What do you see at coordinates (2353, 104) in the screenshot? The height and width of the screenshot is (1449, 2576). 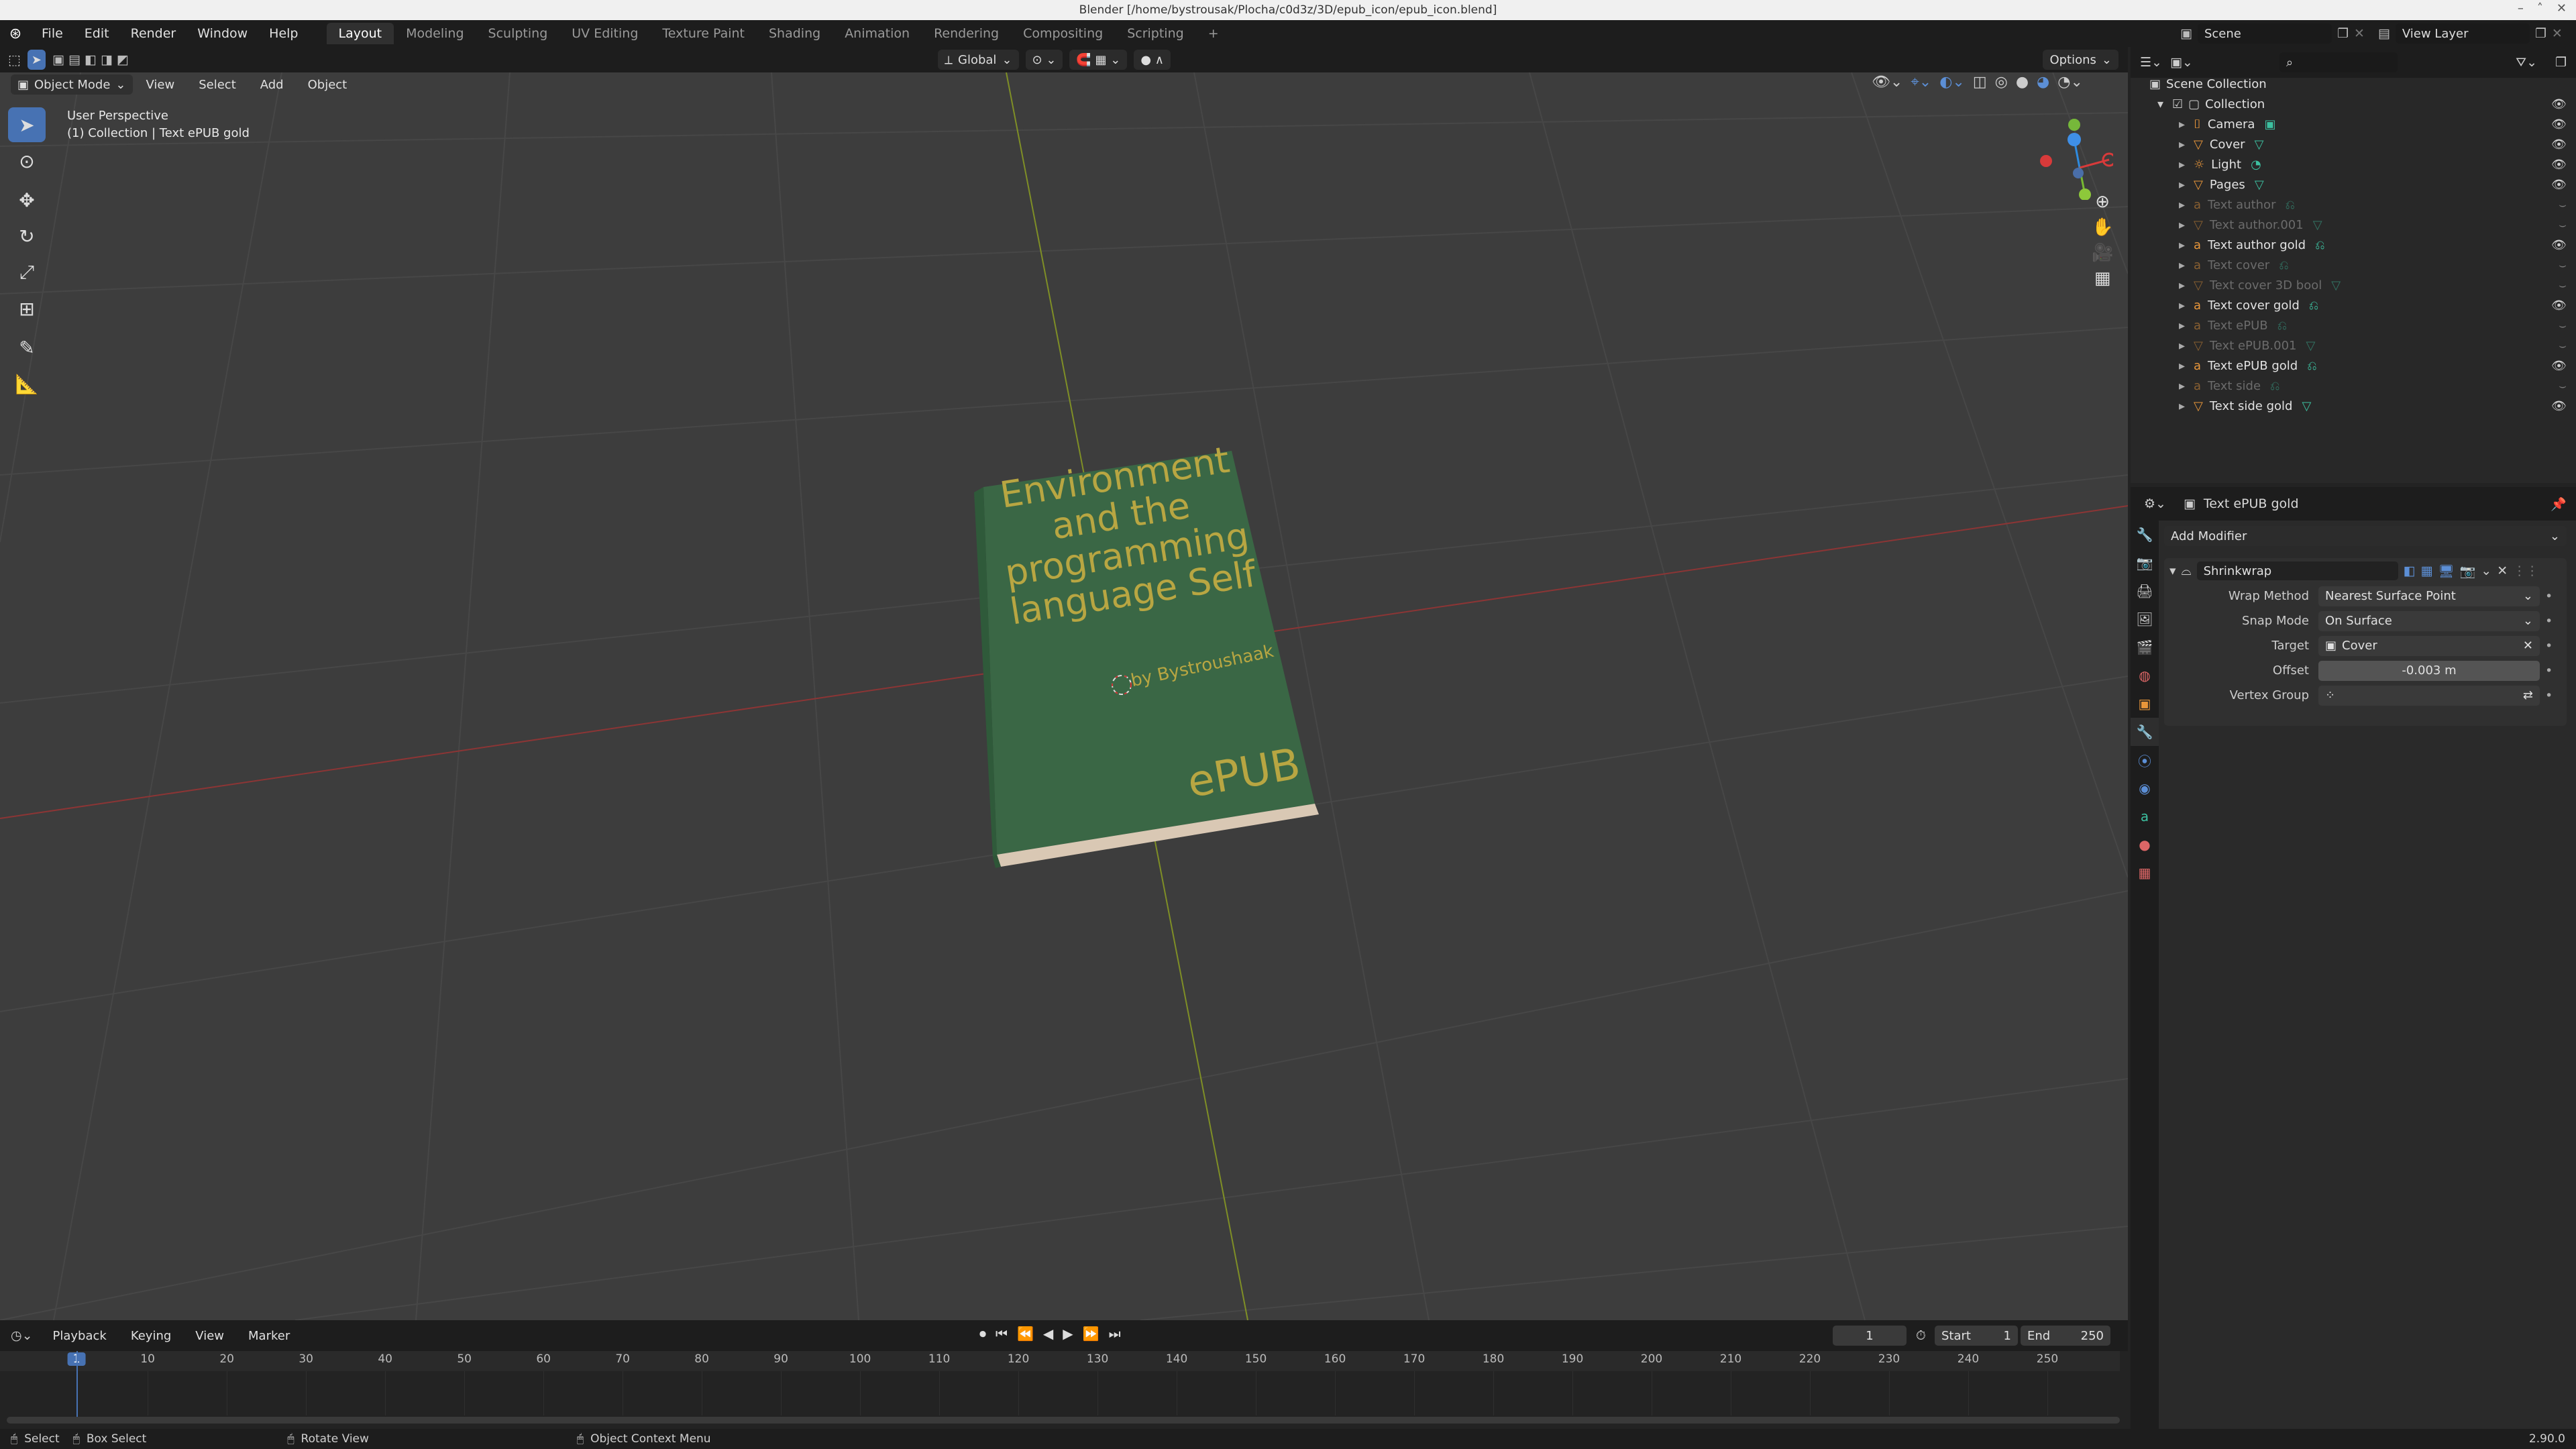 I see `outliner-collection: ▾ ☑ ▢ Collection 👁` at bounding box center [2353, 104].